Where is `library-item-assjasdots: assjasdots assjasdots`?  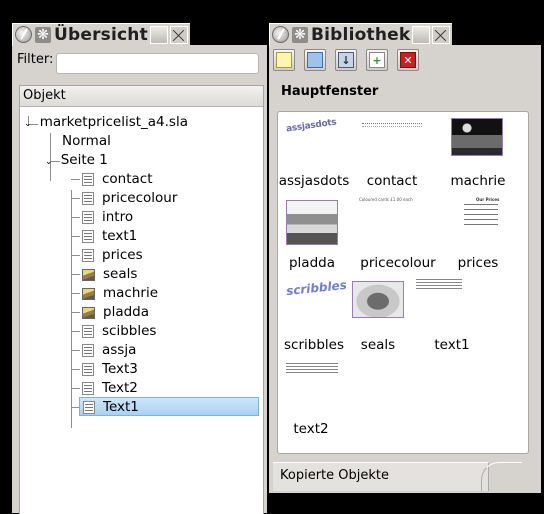
library-item-assjasdots: assjasdots assjasdots is located at coordinates (318, 153).